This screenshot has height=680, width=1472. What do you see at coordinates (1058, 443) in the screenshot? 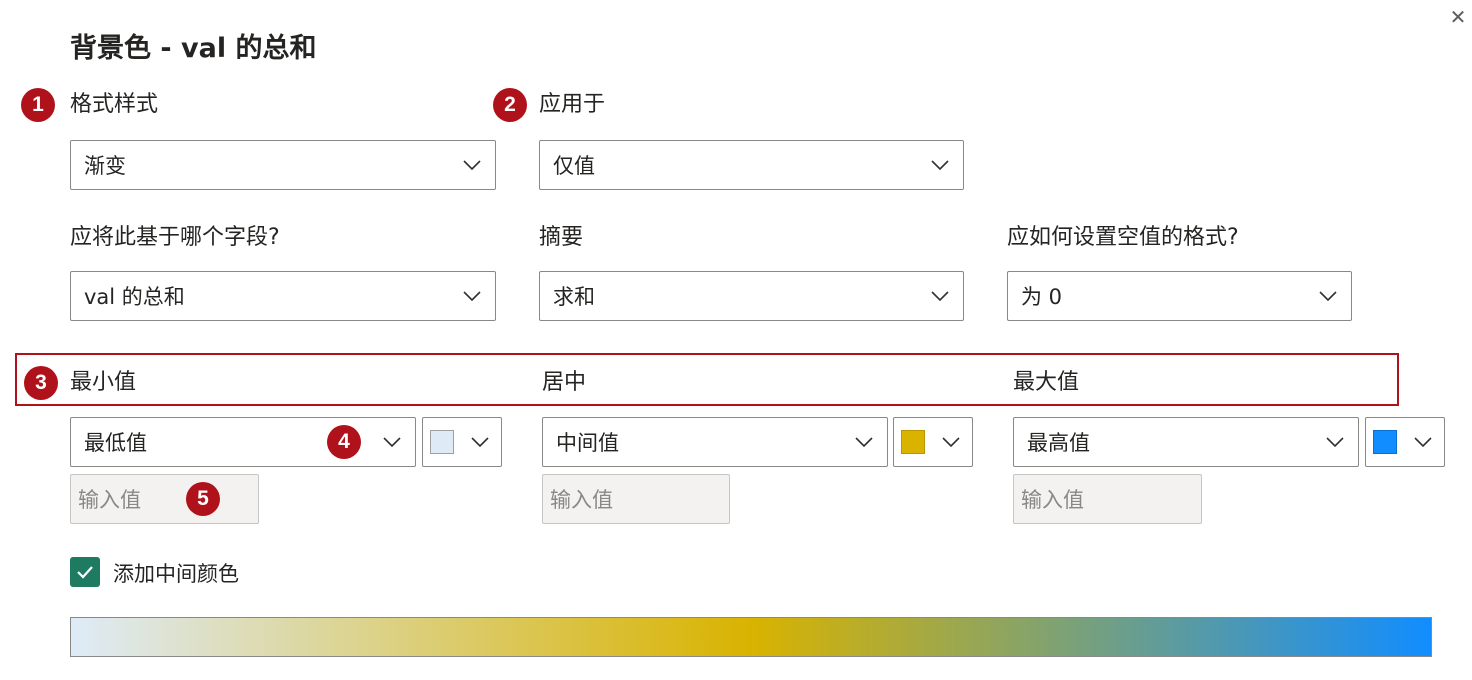
I see `maximum-type-value: 最高值` at bounding box center [1058, 443].